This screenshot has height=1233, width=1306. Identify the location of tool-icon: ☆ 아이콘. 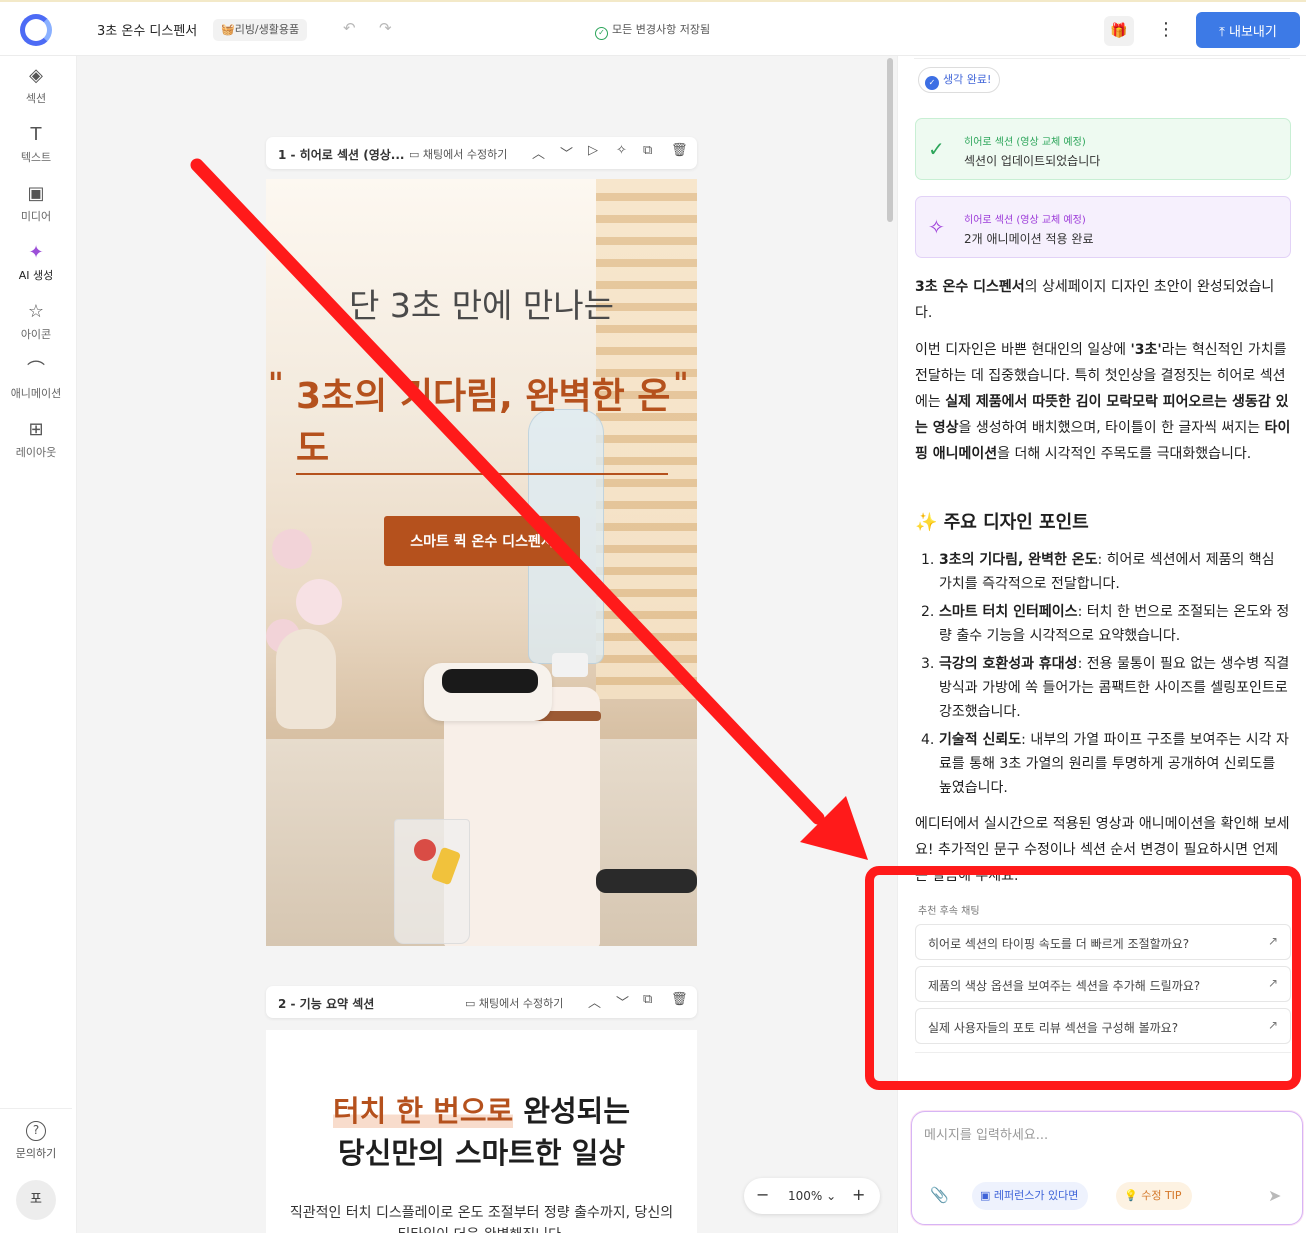
(36, 321).